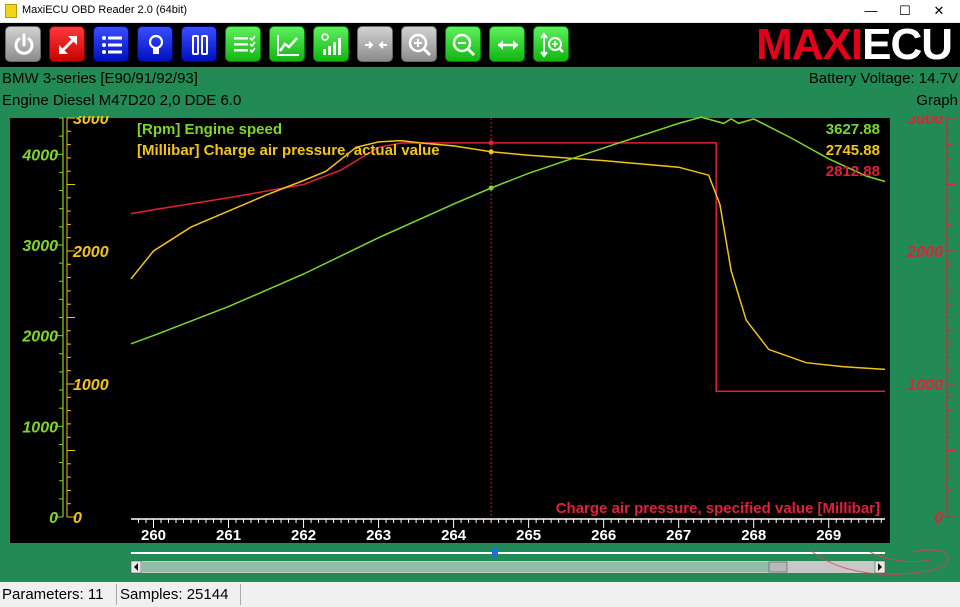  Describe the element at coordinates (378, 535) in the screenshot. I see `x-axis-label: 263` at that location.